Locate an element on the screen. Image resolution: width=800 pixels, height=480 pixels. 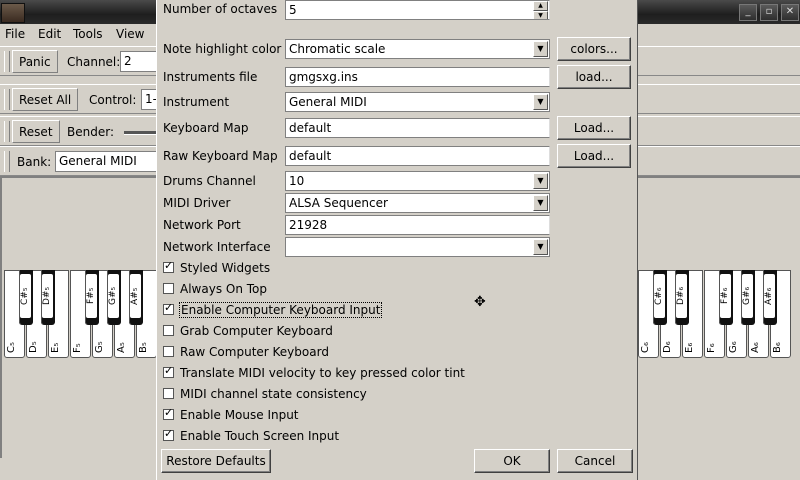
note-highlight-combo: Chromatic scale ▼ is located at coordinates (417, 49).